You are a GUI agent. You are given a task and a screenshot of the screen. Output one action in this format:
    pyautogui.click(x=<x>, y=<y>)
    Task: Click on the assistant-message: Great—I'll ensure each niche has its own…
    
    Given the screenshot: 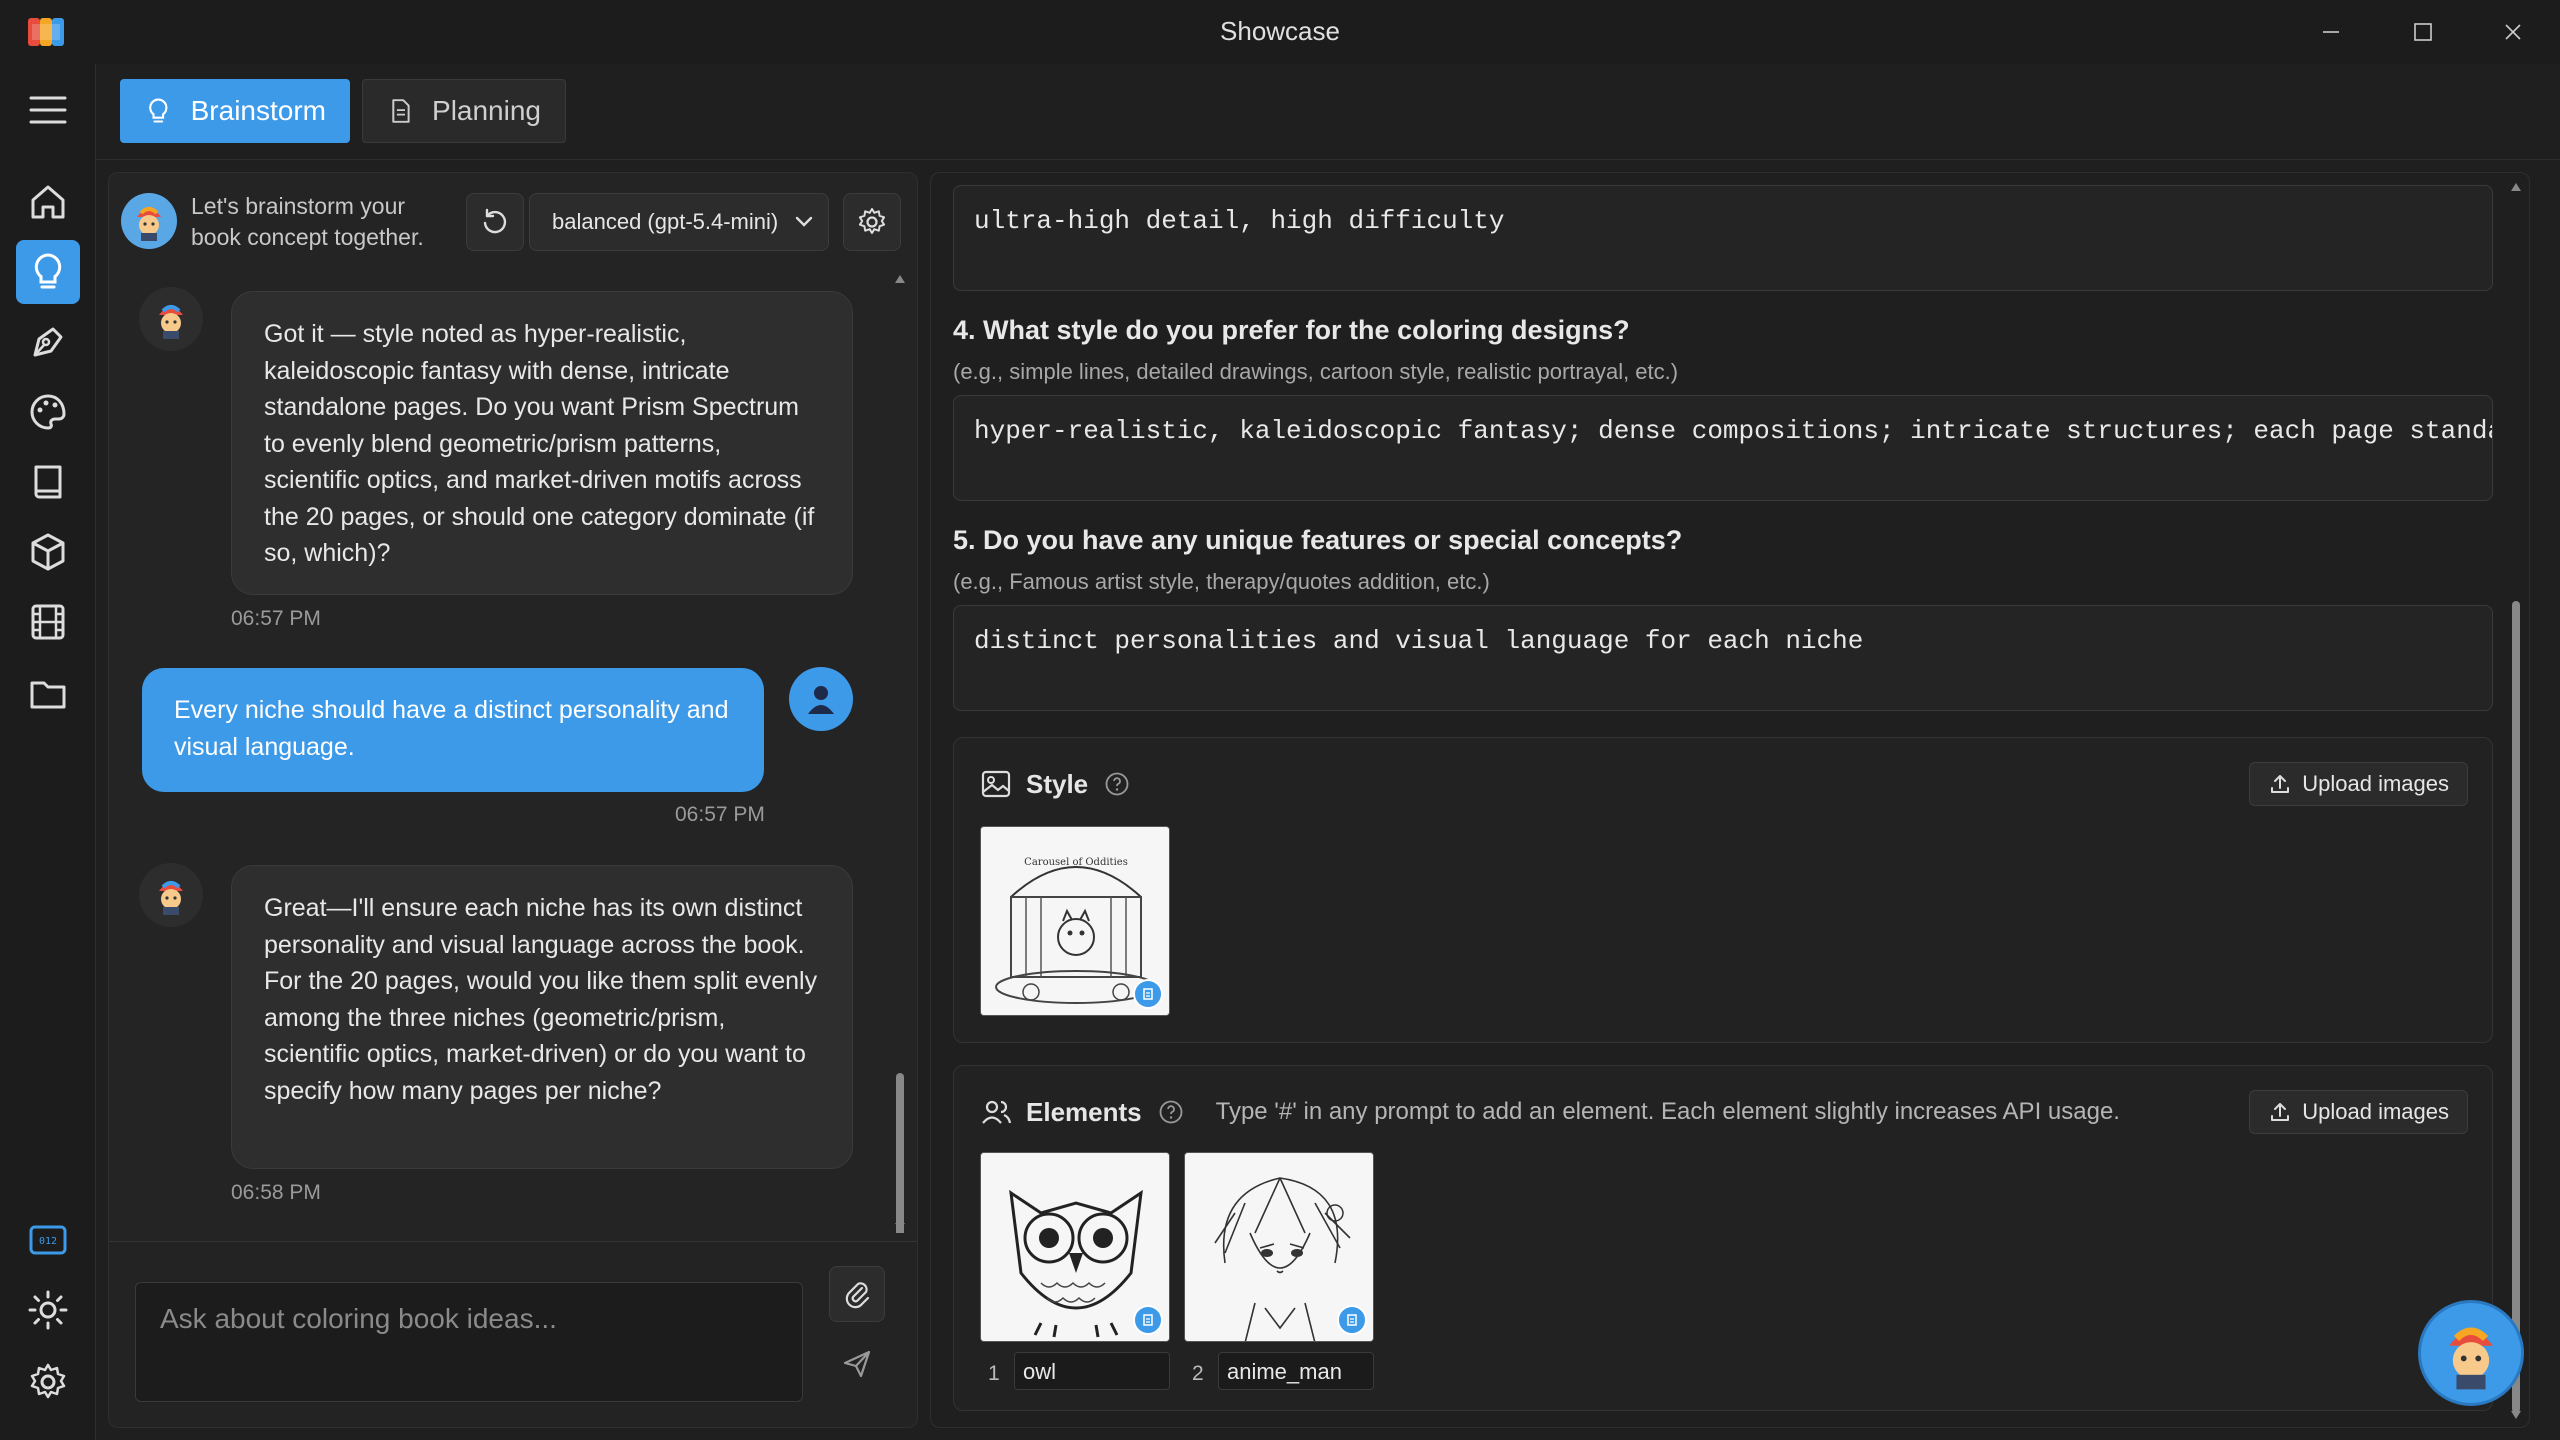 What is the action you would take?
    pyautogui.click(x=542, y=1017)
    